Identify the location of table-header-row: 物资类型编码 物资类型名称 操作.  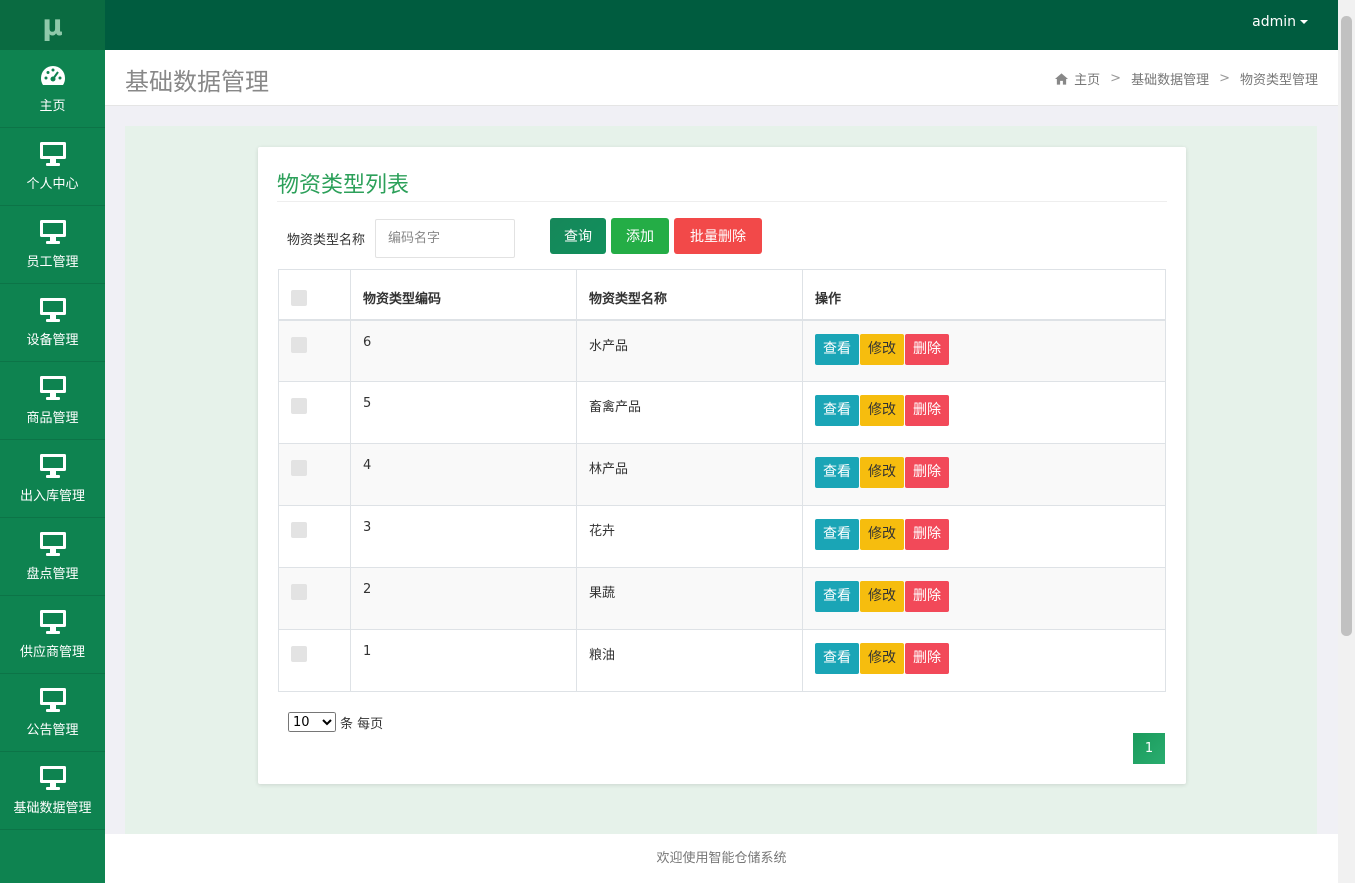
(722, 295).